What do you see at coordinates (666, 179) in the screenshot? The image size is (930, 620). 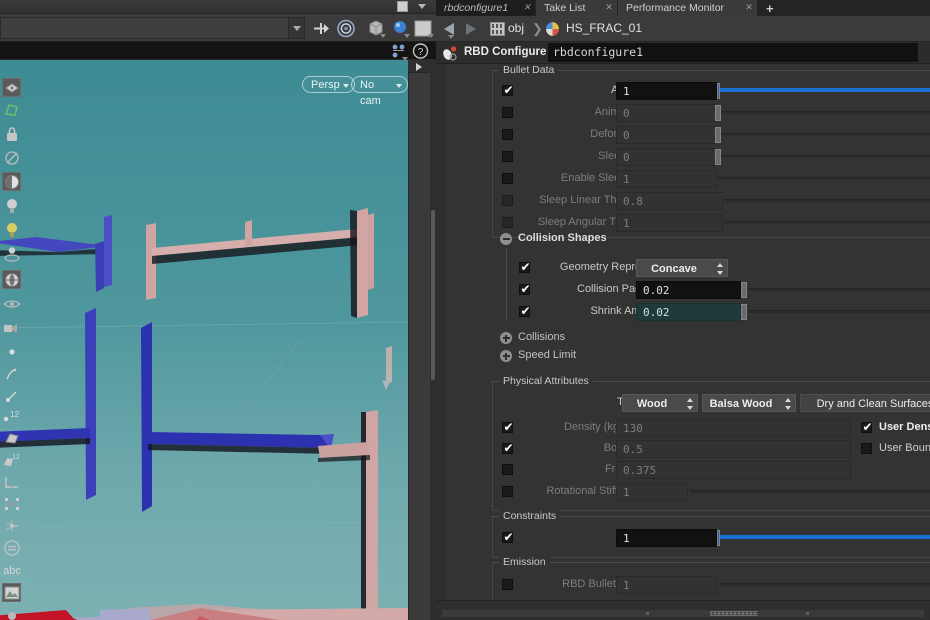 I see `enable-sleeping-input: 1` at bounding box center [666, 179].